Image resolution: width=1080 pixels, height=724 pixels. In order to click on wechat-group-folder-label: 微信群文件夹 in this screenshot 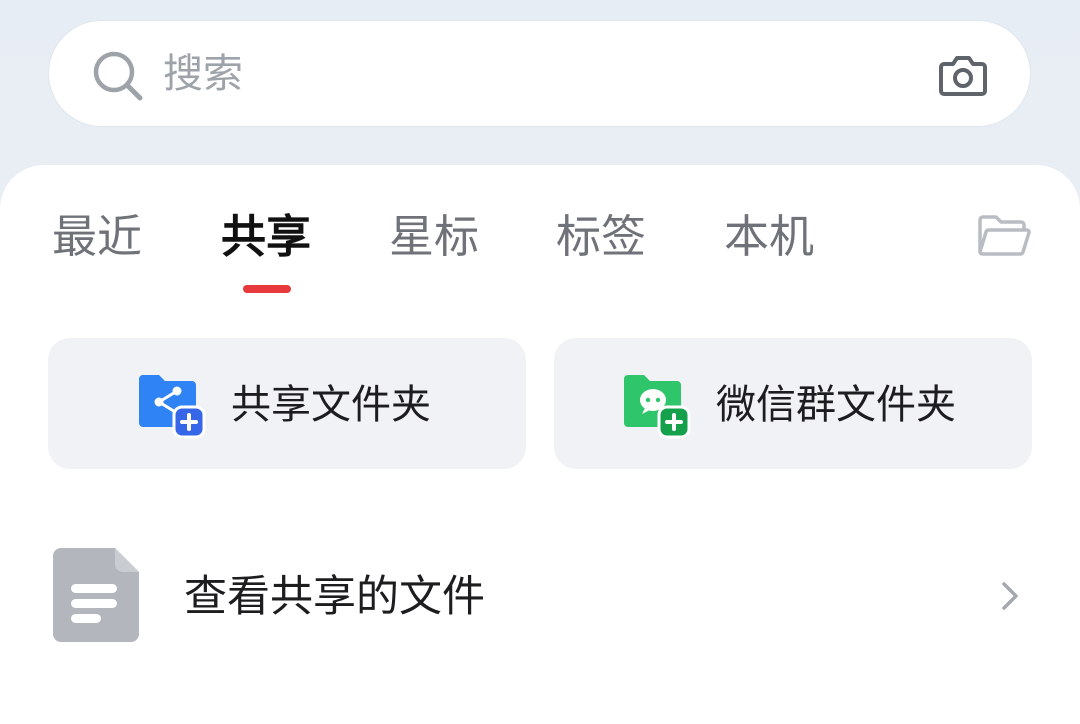, I will do `click(836, 405)`.